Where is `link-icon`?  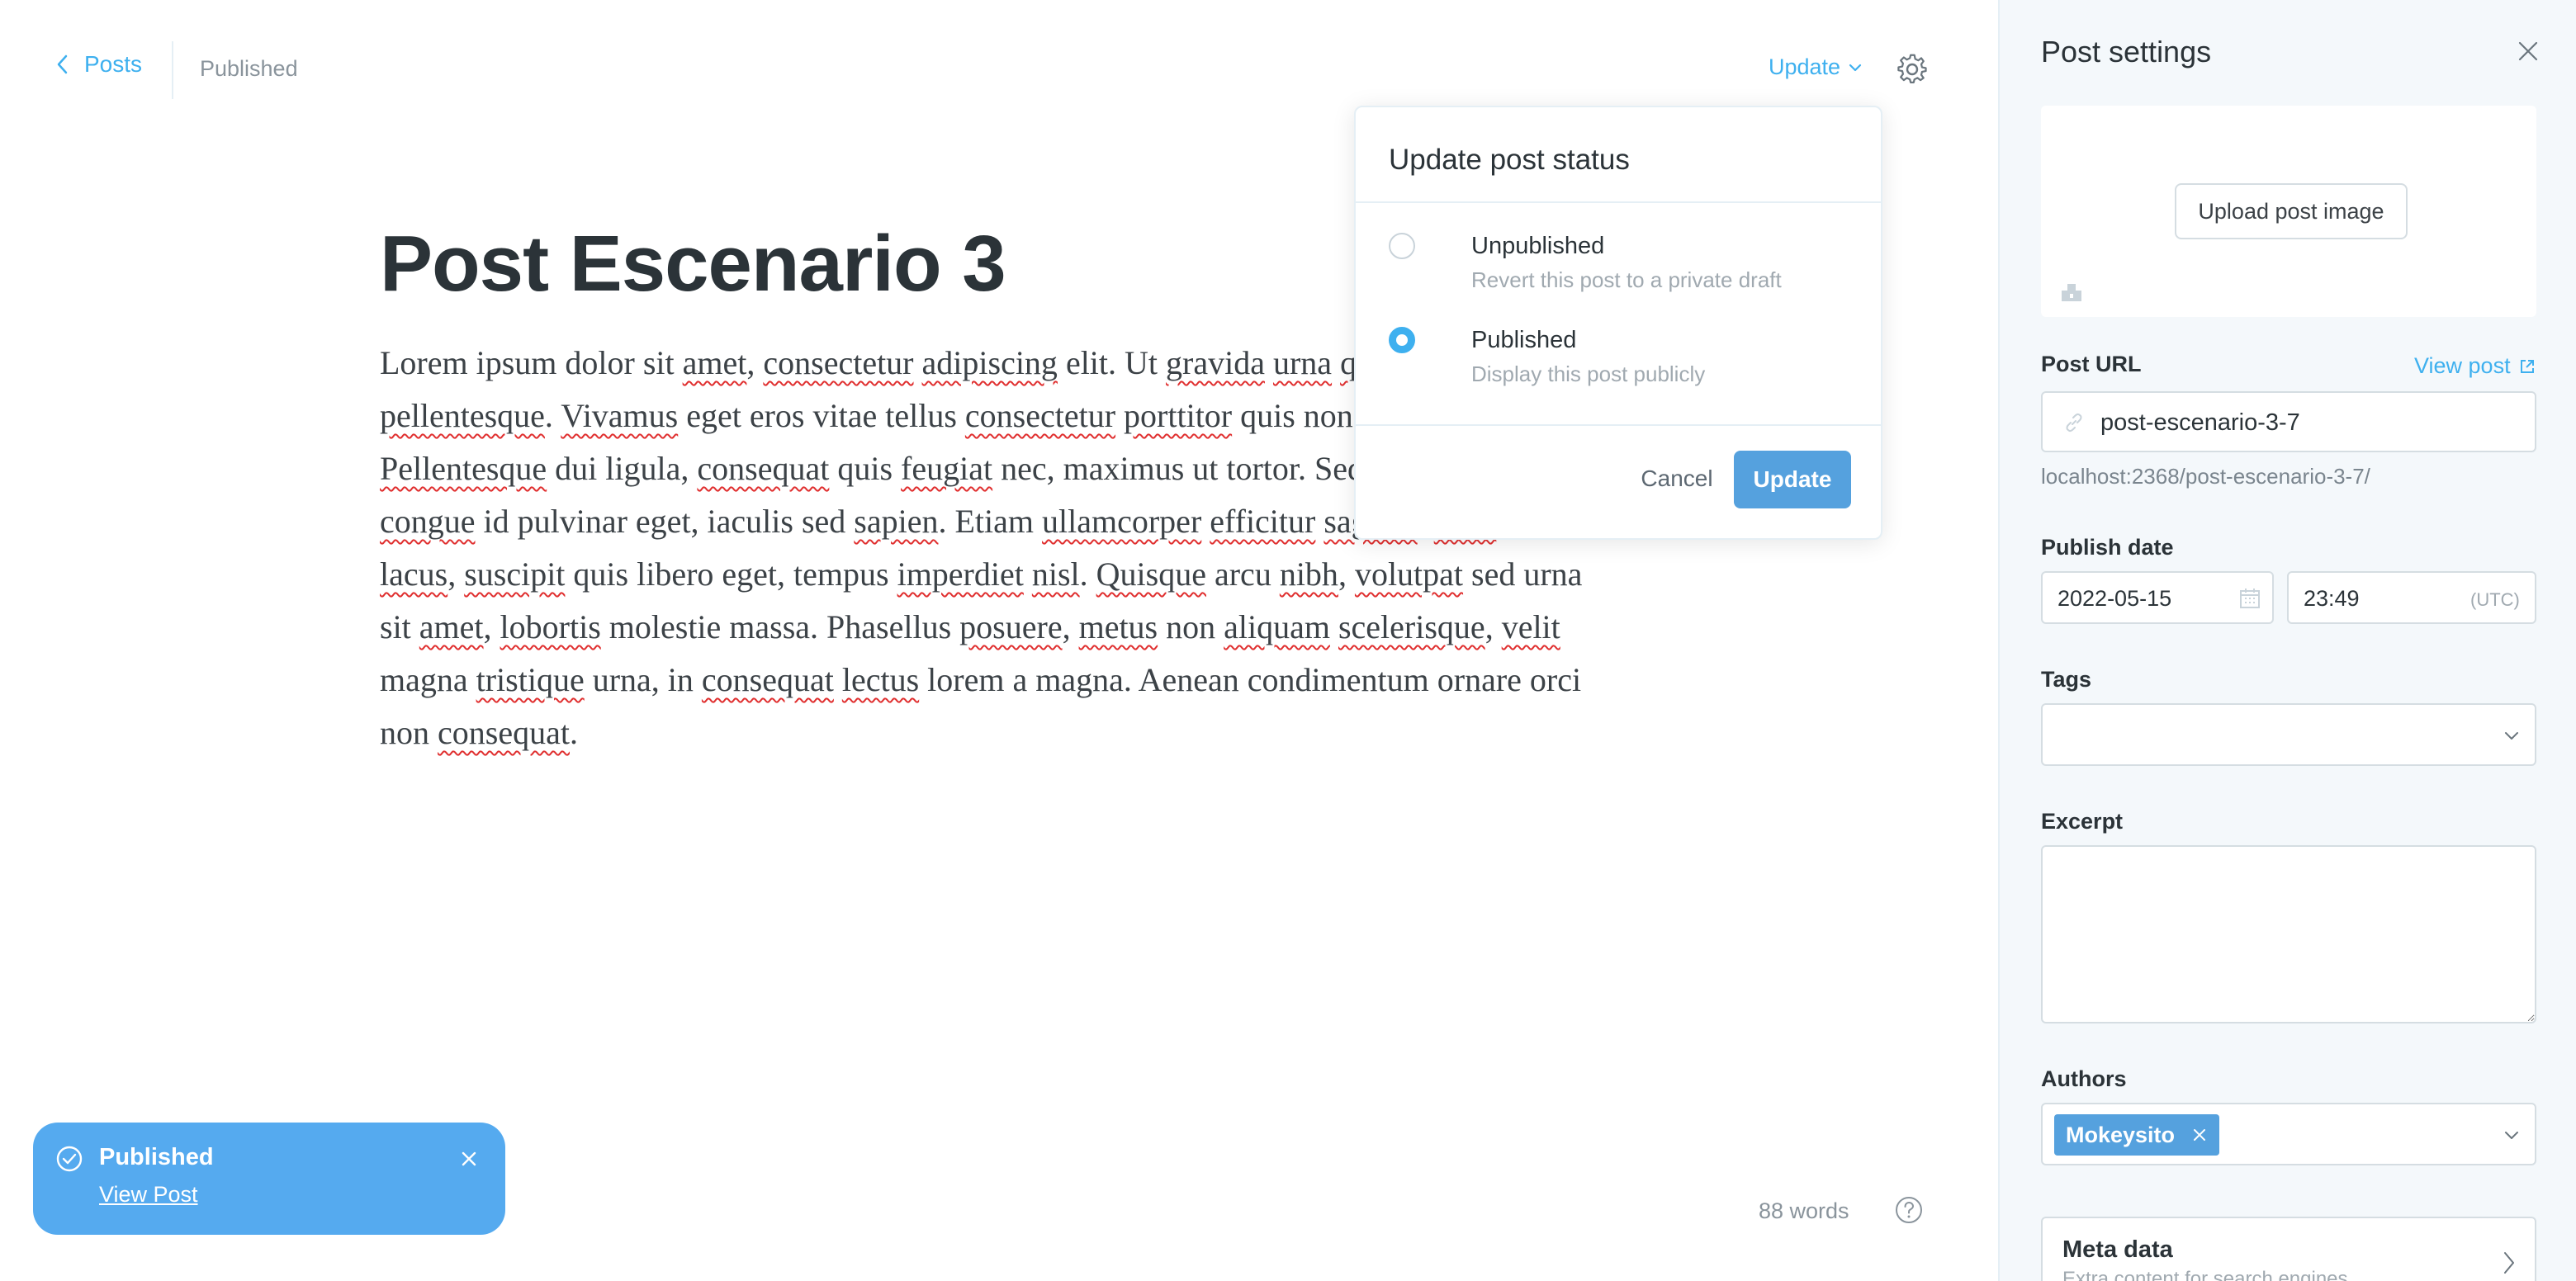 link-icon is located at coordinates (2074, 423).